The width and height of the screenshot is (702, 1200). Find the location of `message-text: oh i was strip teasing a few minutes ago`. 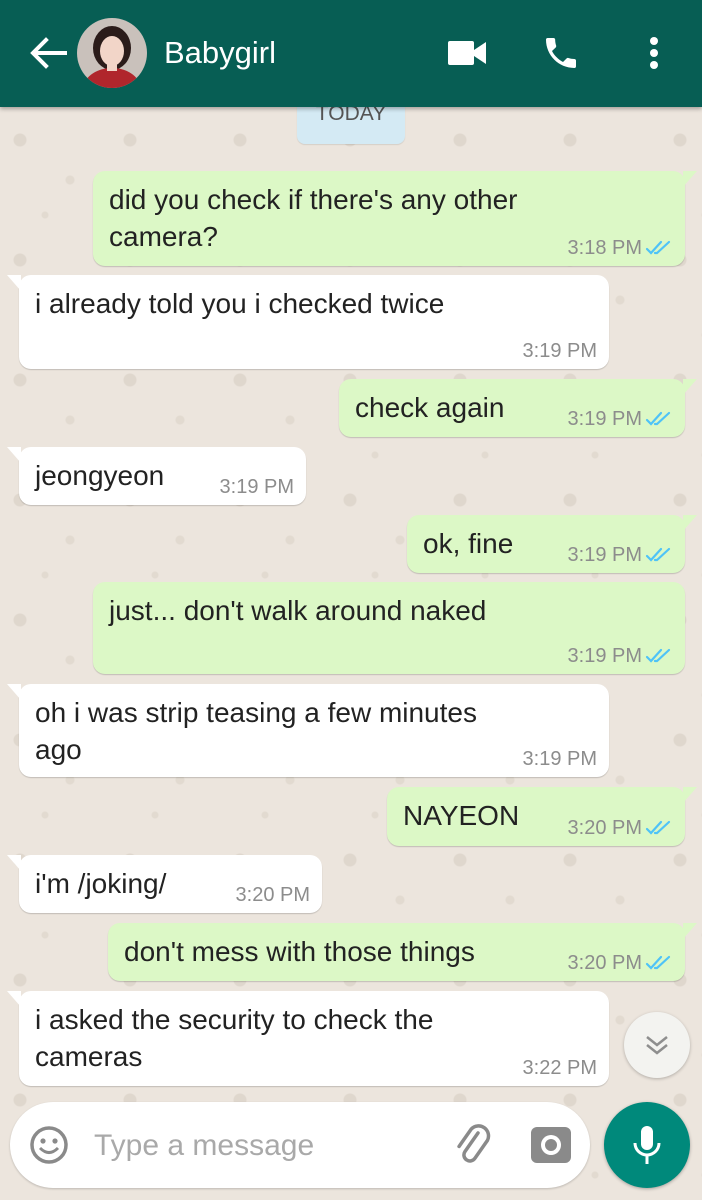

message-text: oh i was strip teasing a few minutes ago is located at coordinates (256, 731).